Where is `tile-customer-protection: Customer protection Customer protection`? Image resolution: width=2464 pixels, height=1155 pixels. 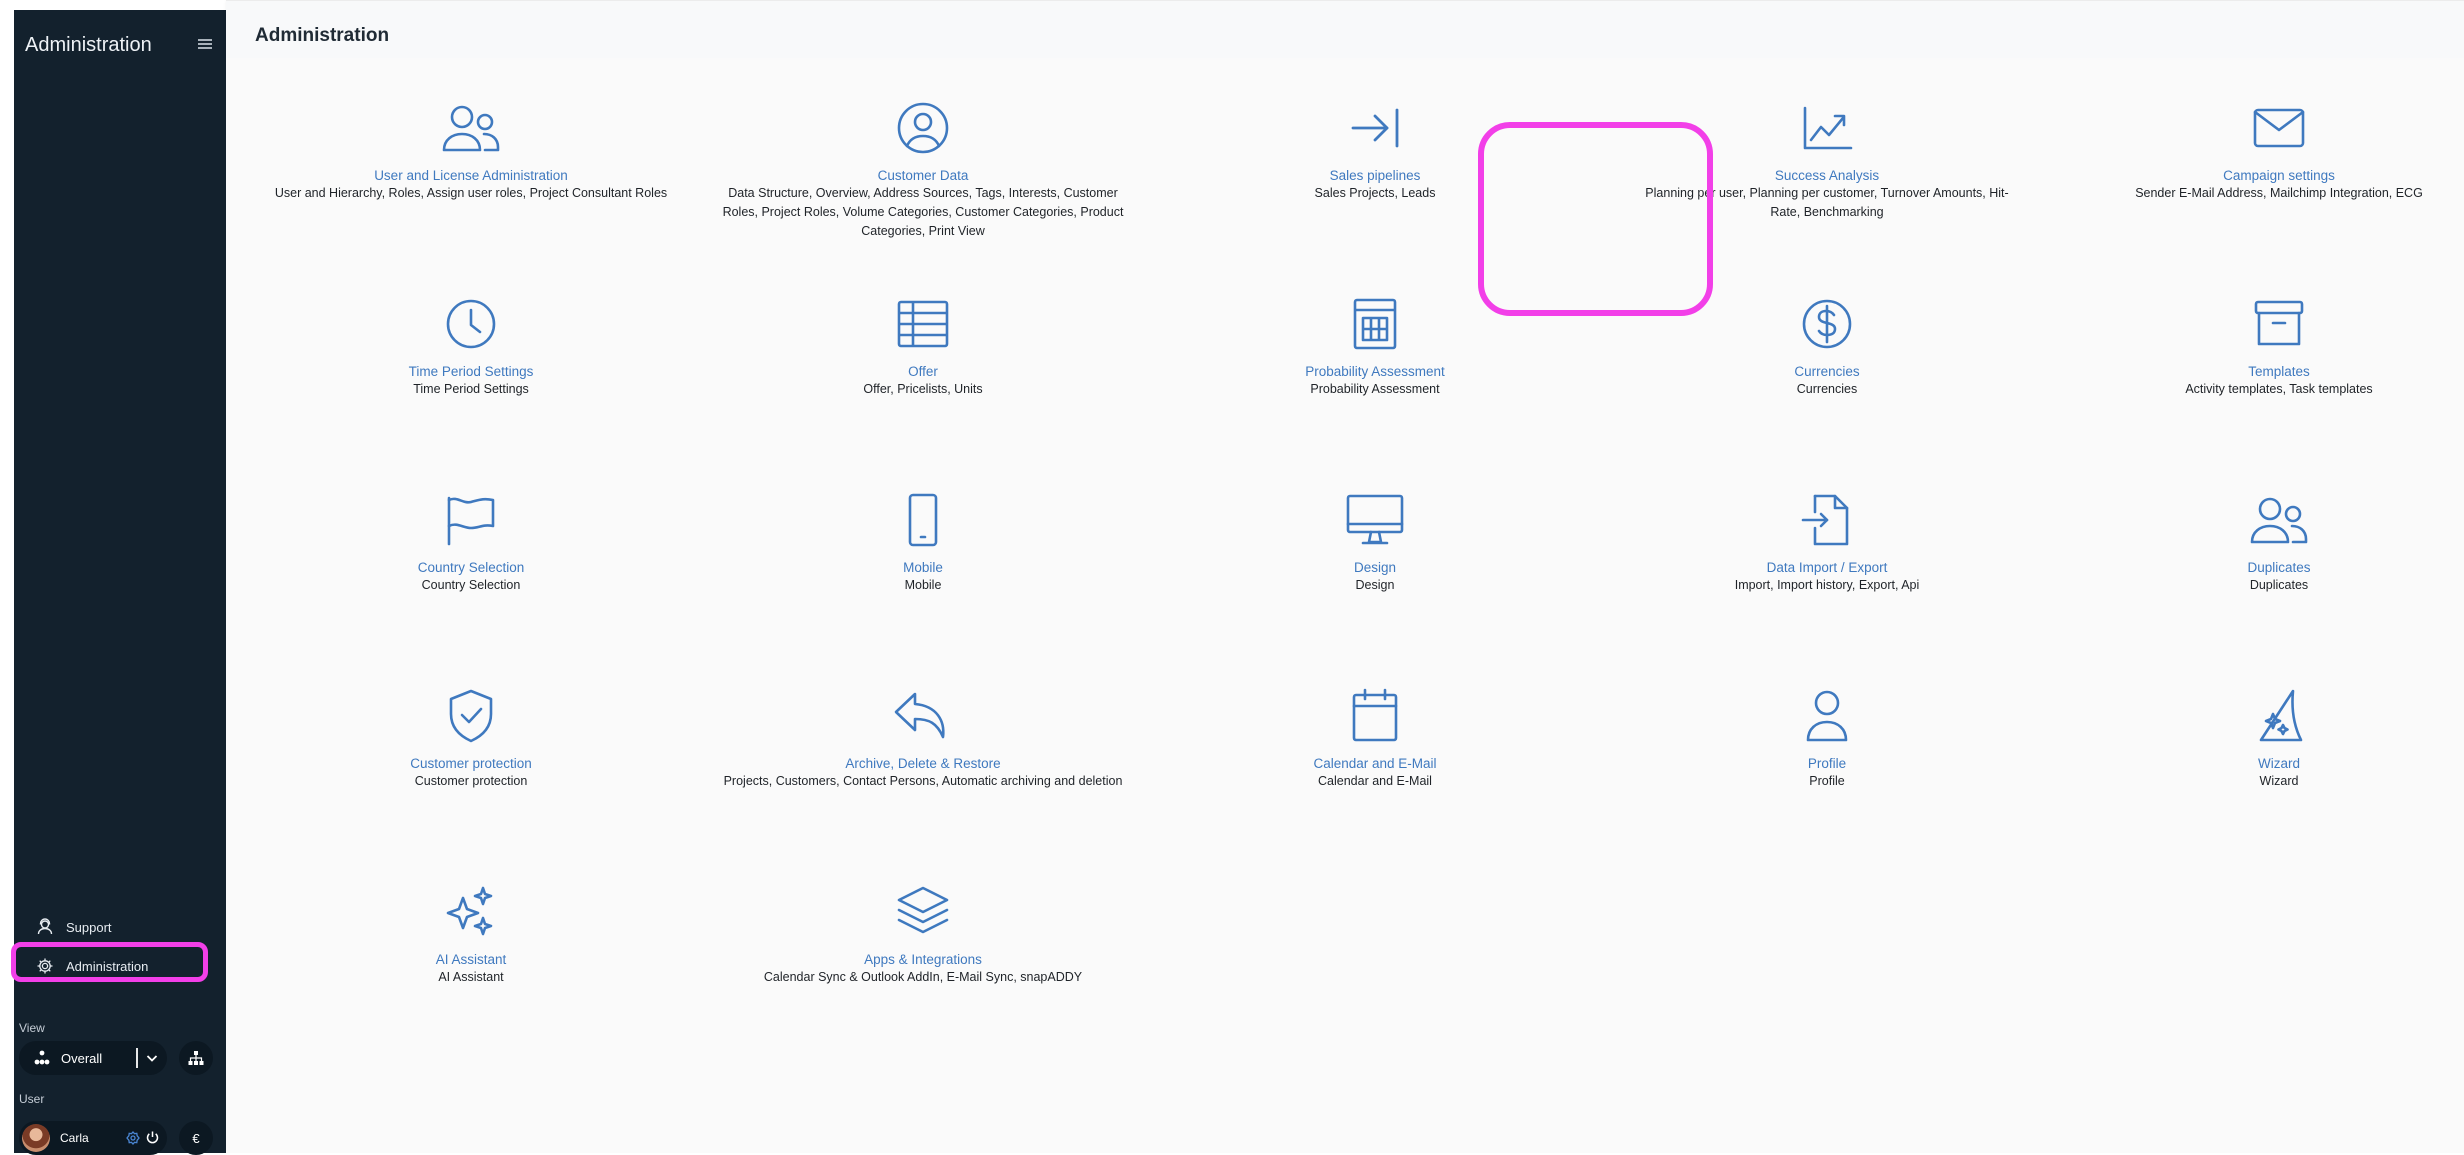 tile-customer-protection: Customer protection Customer protection is located at coordinates (471, 739).